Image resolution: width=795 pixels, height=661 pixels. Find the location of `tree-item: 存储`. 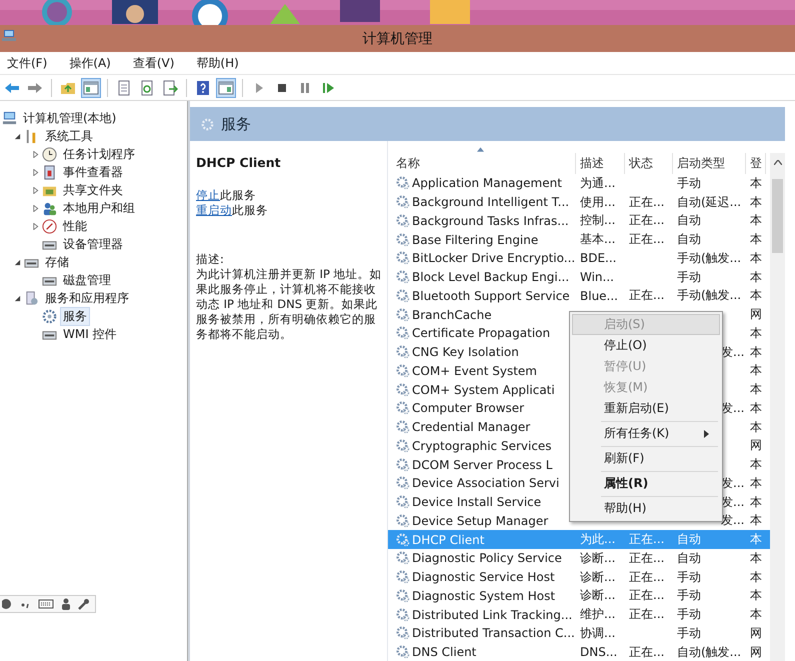

tree-item: 存储 is located at coordinates (57, 262).